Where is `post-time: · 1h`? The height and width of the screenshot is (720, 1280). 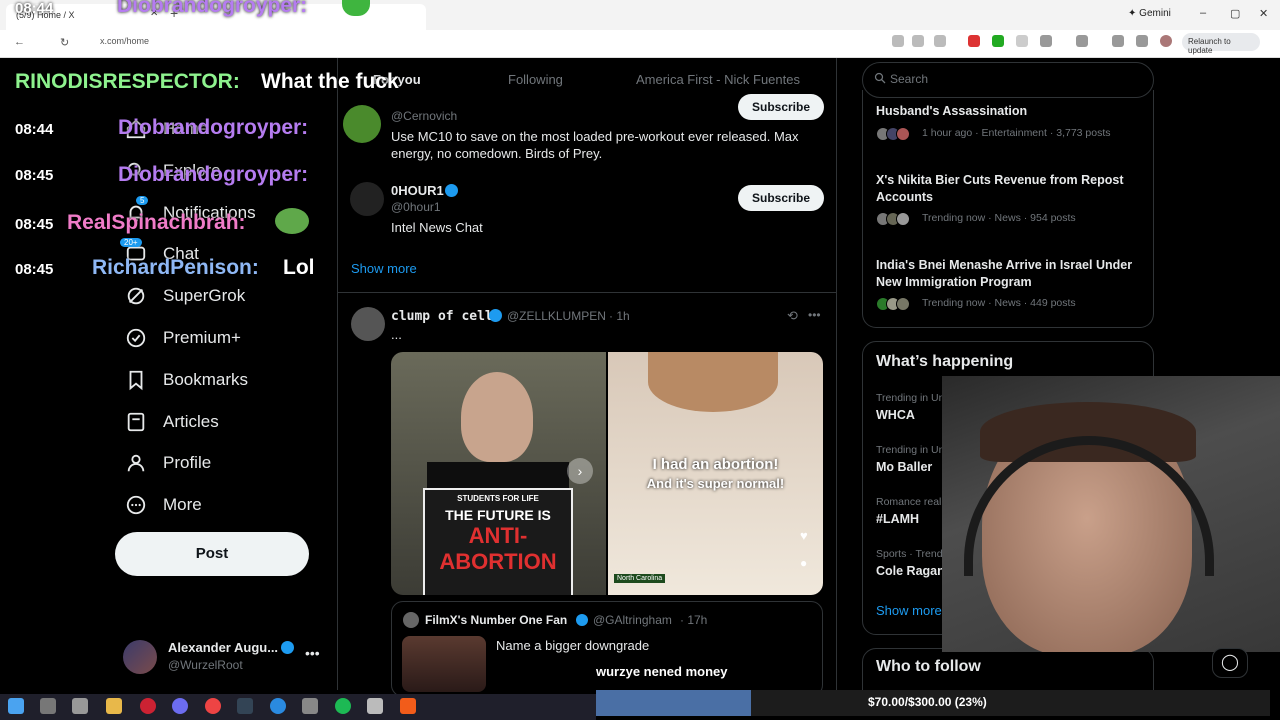 post-time: · 1h is located at coordinates (619, 316).